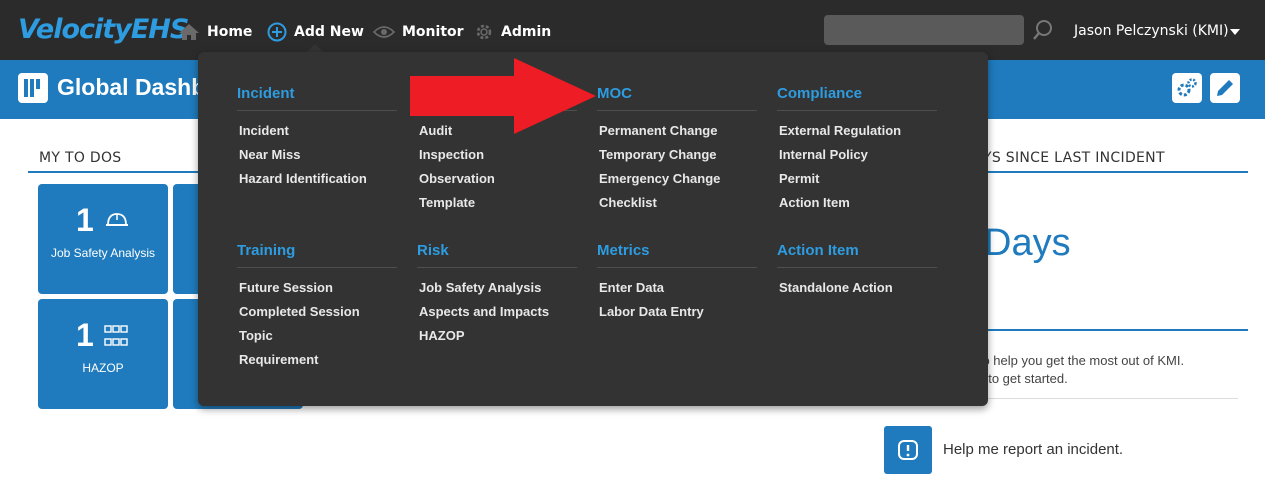 The height and width of the screenshot is (481, 1265). I want to click on menu-item-permanent-change: Permanent Change, so click(658, 130).